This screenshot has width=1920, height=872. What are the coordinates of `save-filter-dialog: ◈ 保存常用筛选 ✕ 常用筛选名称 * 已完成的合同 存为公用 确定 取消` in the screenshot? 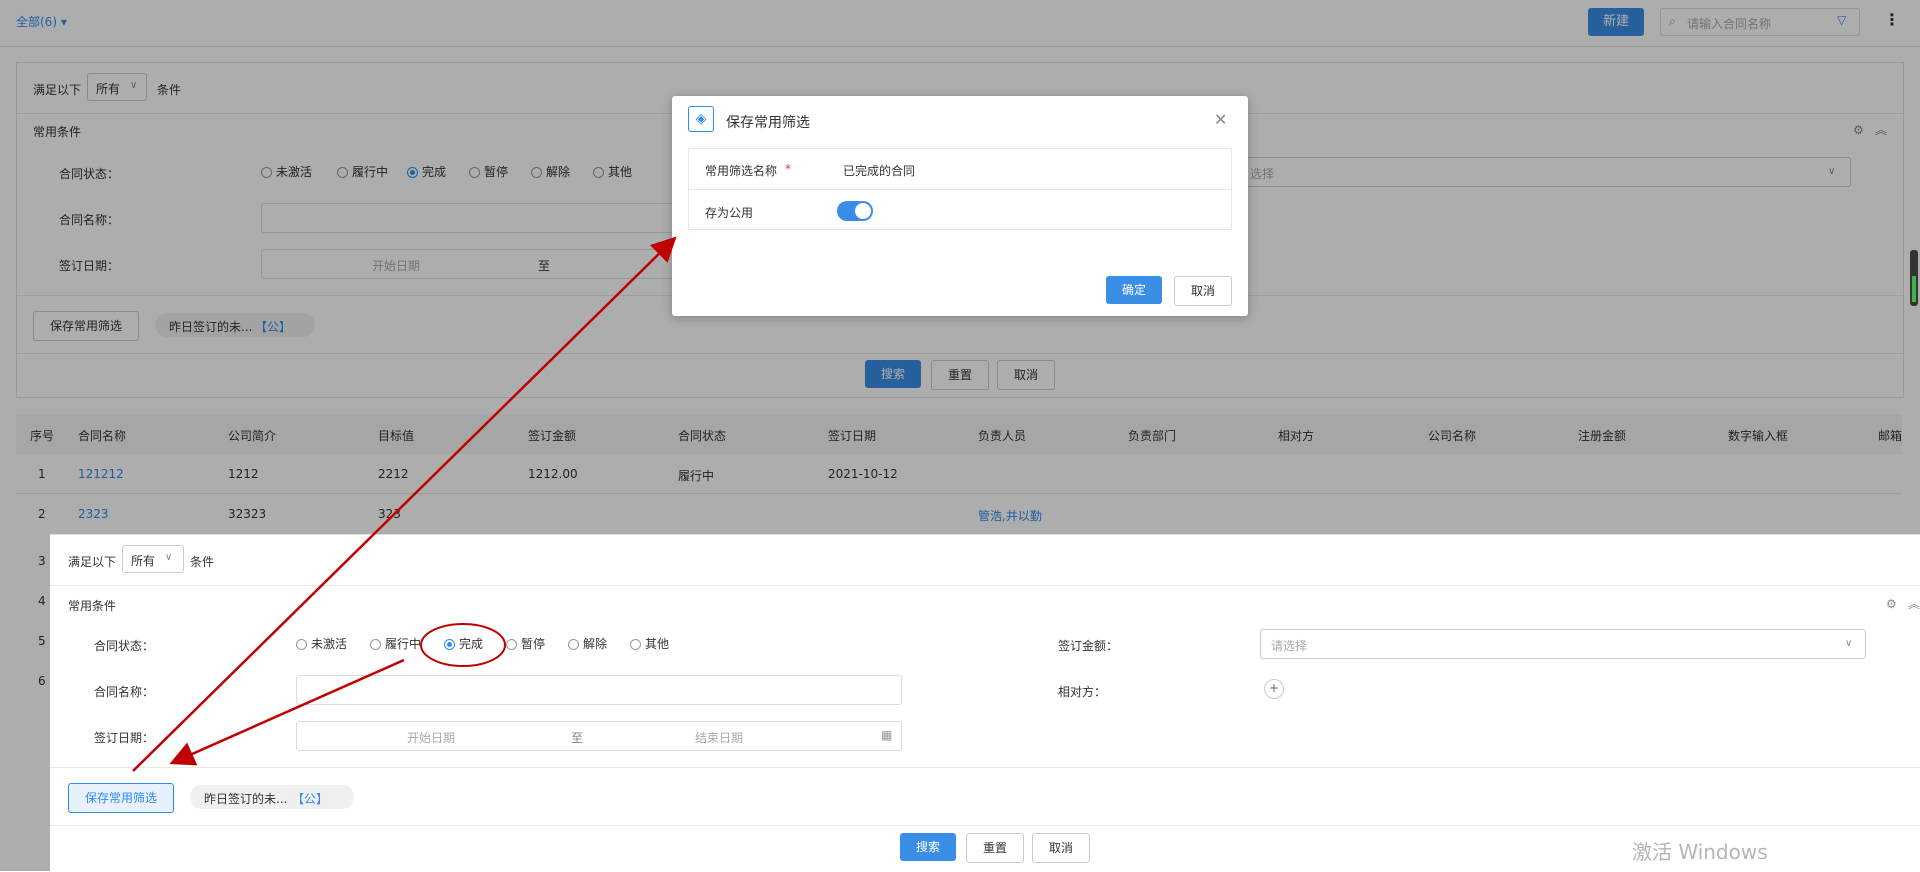 It's located at (960, 206).